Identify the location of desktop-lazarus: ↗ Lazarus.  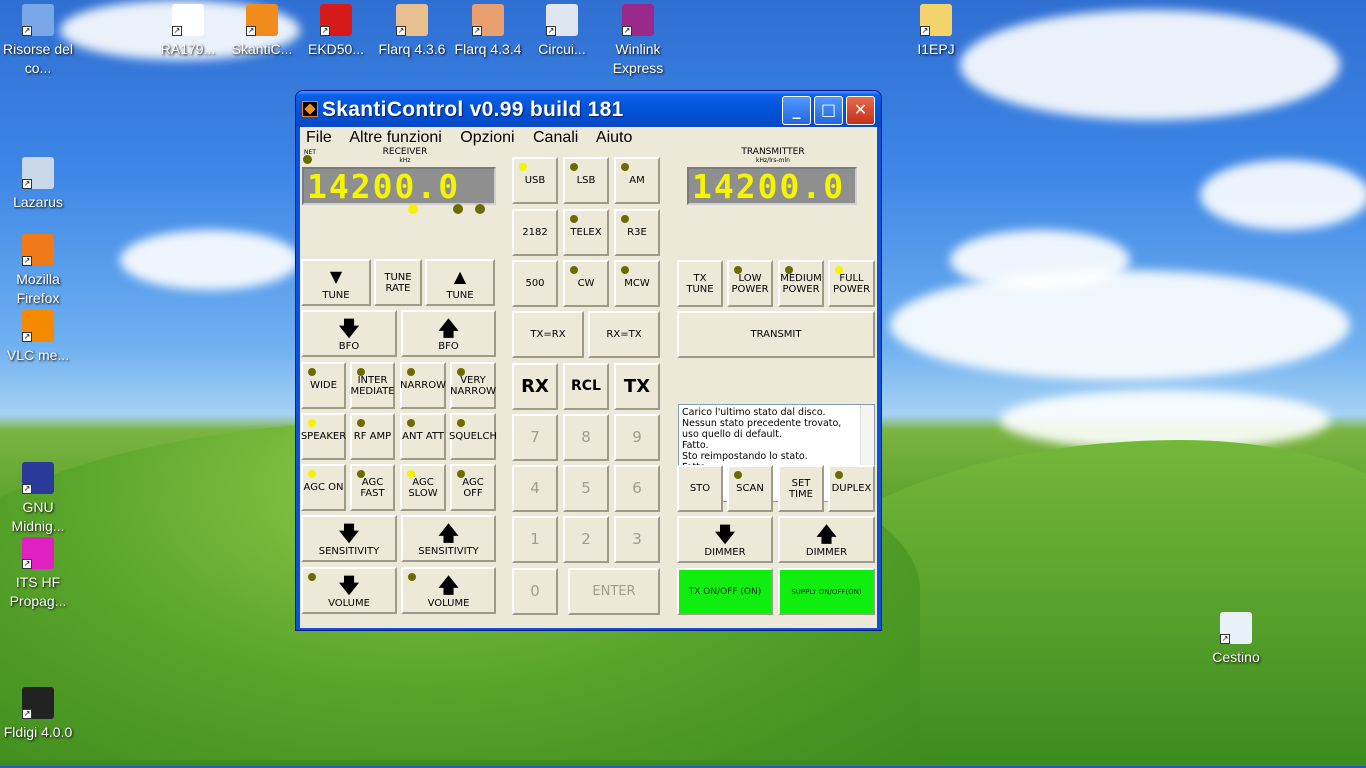
(38, 183).